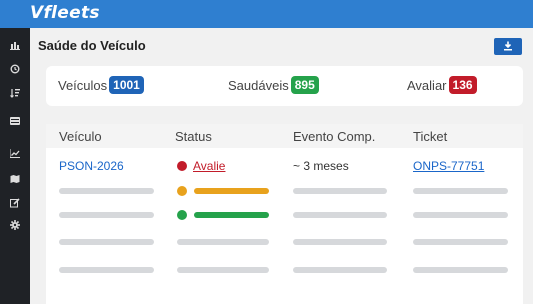 This screenshot has height=304, width=533. Describe the element at coordinates (258, 85) in the screenshot. I see `healthy-label: Saudáveis` at that location.